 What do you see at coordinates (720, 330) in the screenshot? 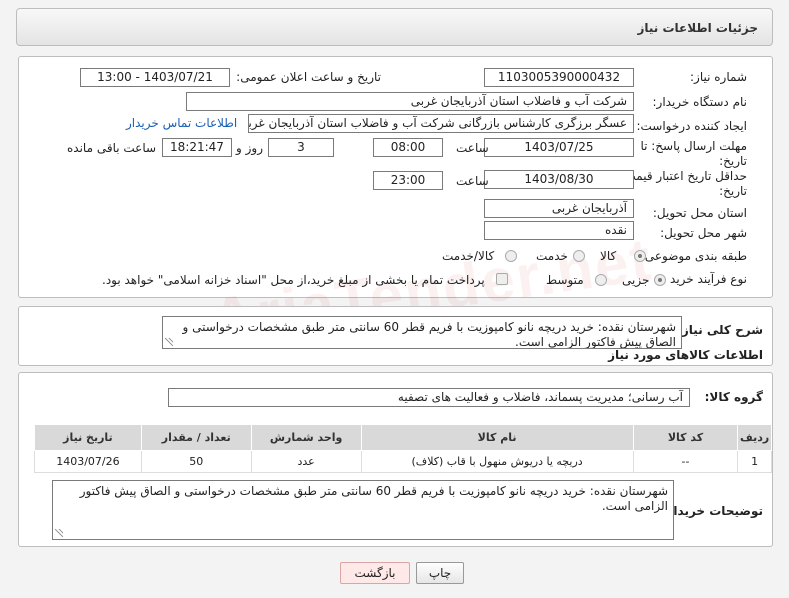
I see `description-label: شرح کلی نیاز:` at bounding box center [720, 330].